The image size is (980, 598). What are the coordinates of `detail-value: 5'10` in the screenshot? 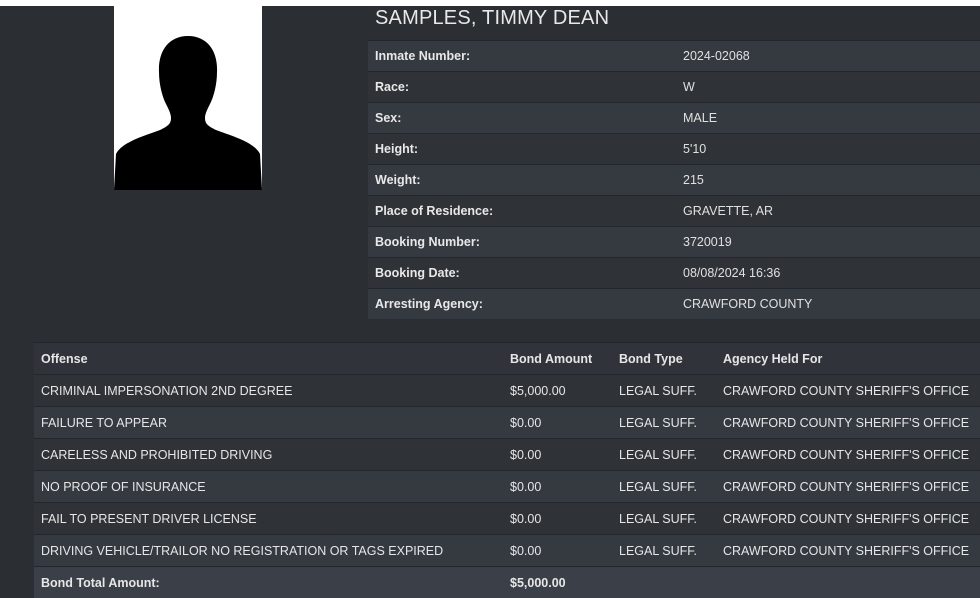 It's located at (695, 149).